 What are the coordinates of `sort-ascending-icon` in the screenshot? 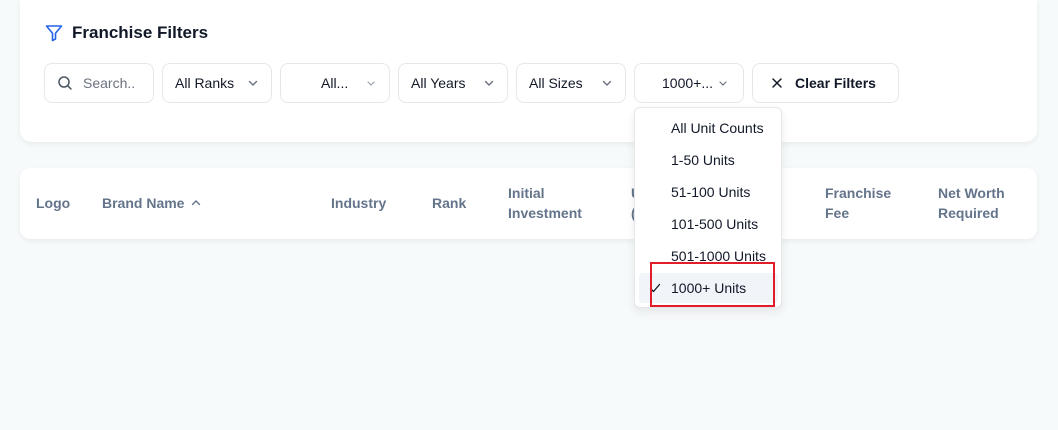 It's located at (196, 203).